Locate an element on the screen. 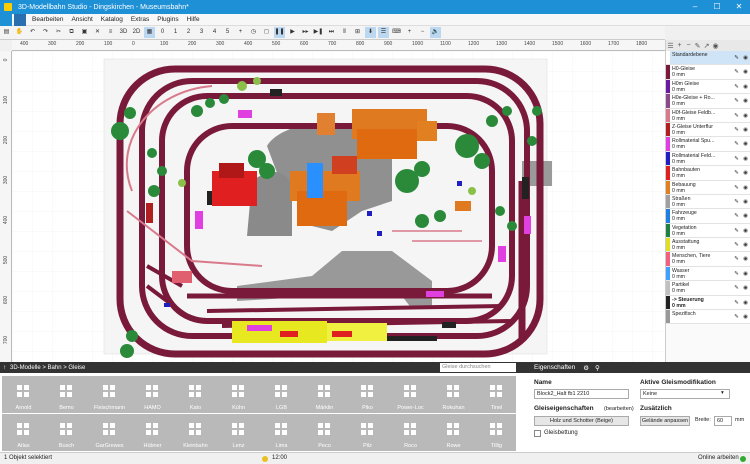 The height and width of the screenshot is (464, 750). library-tile: Lima is located at coordinates (281, 432).